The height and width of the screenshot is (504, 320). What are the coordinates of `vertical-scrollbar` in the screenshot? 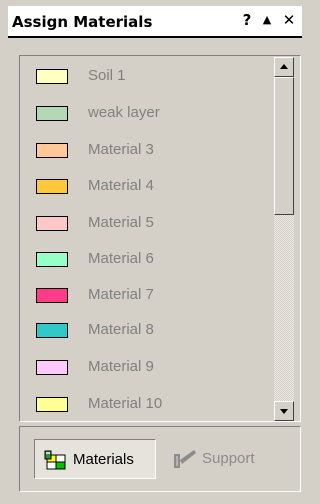 It's located at (284, 239).